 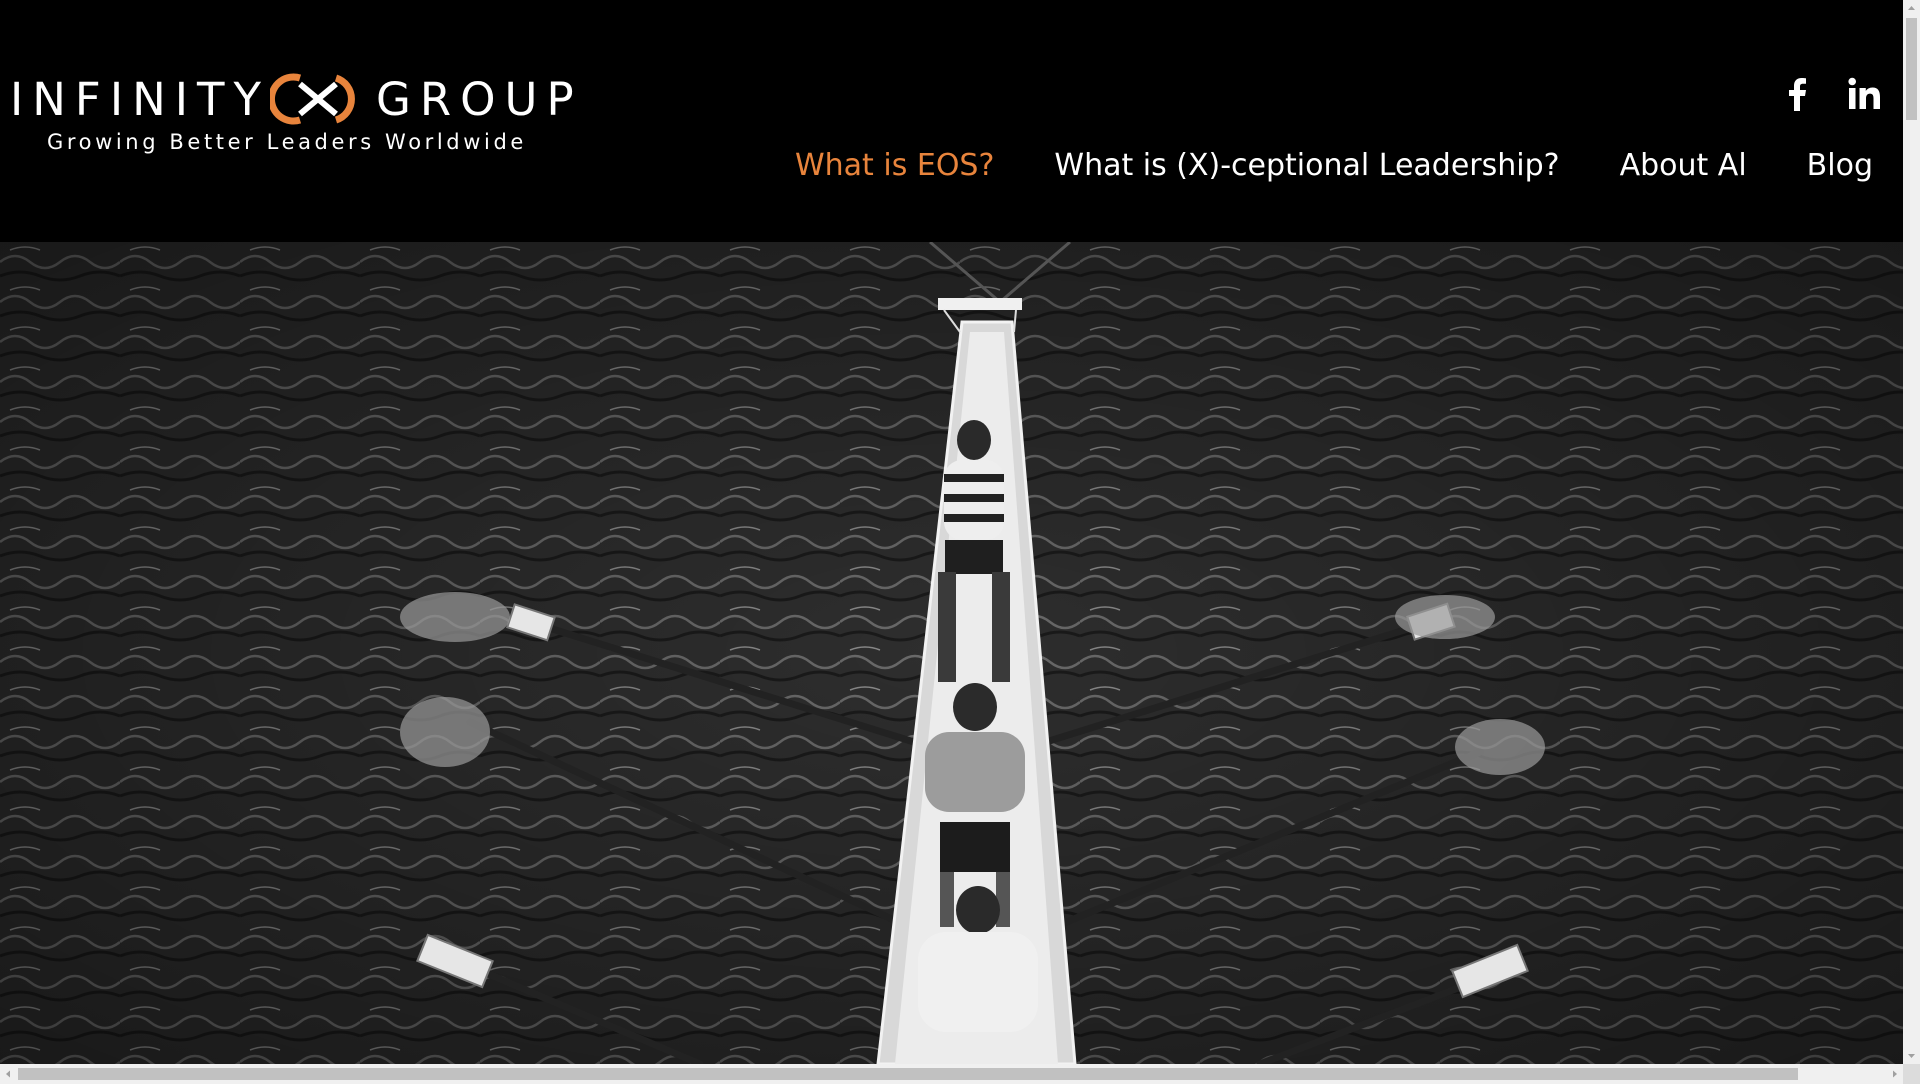 I want to click on nav-item-xceptional-leadership: What is (X)-ceptional Leadership?, so click(x=1306, y=165).